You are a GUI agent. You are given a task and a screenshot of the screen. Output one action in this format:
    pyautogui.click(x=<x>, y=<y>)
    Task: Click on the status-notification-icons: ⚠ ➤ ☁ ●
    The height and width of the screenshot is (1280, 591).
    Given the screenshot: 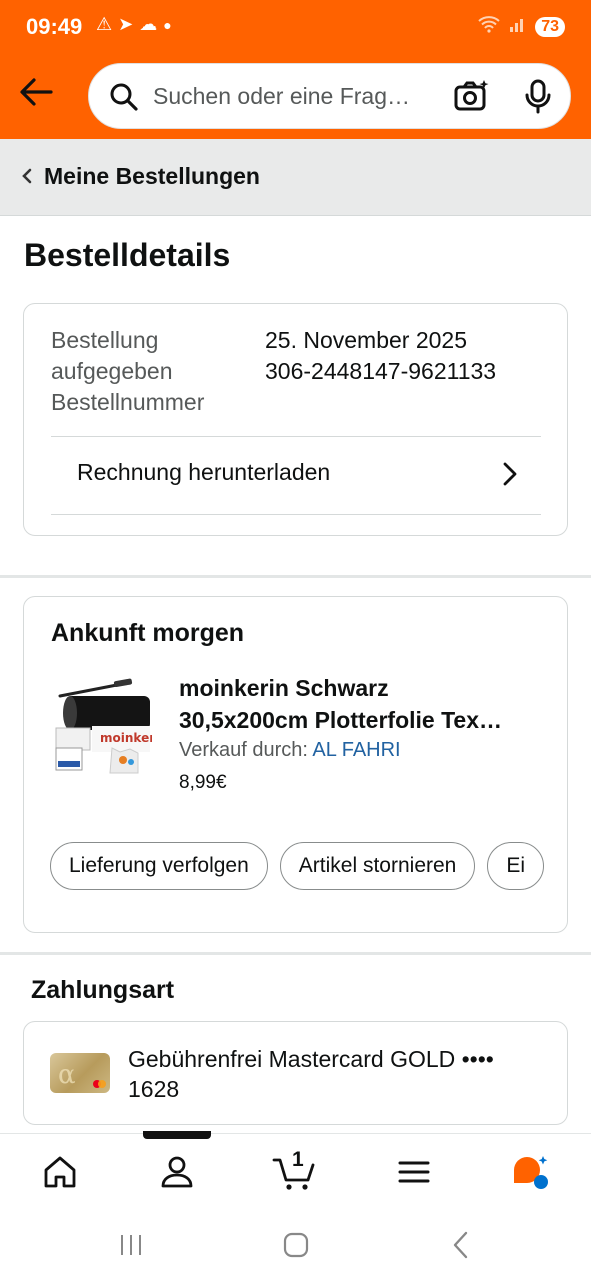 What is the action you would take?
    pyautogui.click(x=134, y=24)
    